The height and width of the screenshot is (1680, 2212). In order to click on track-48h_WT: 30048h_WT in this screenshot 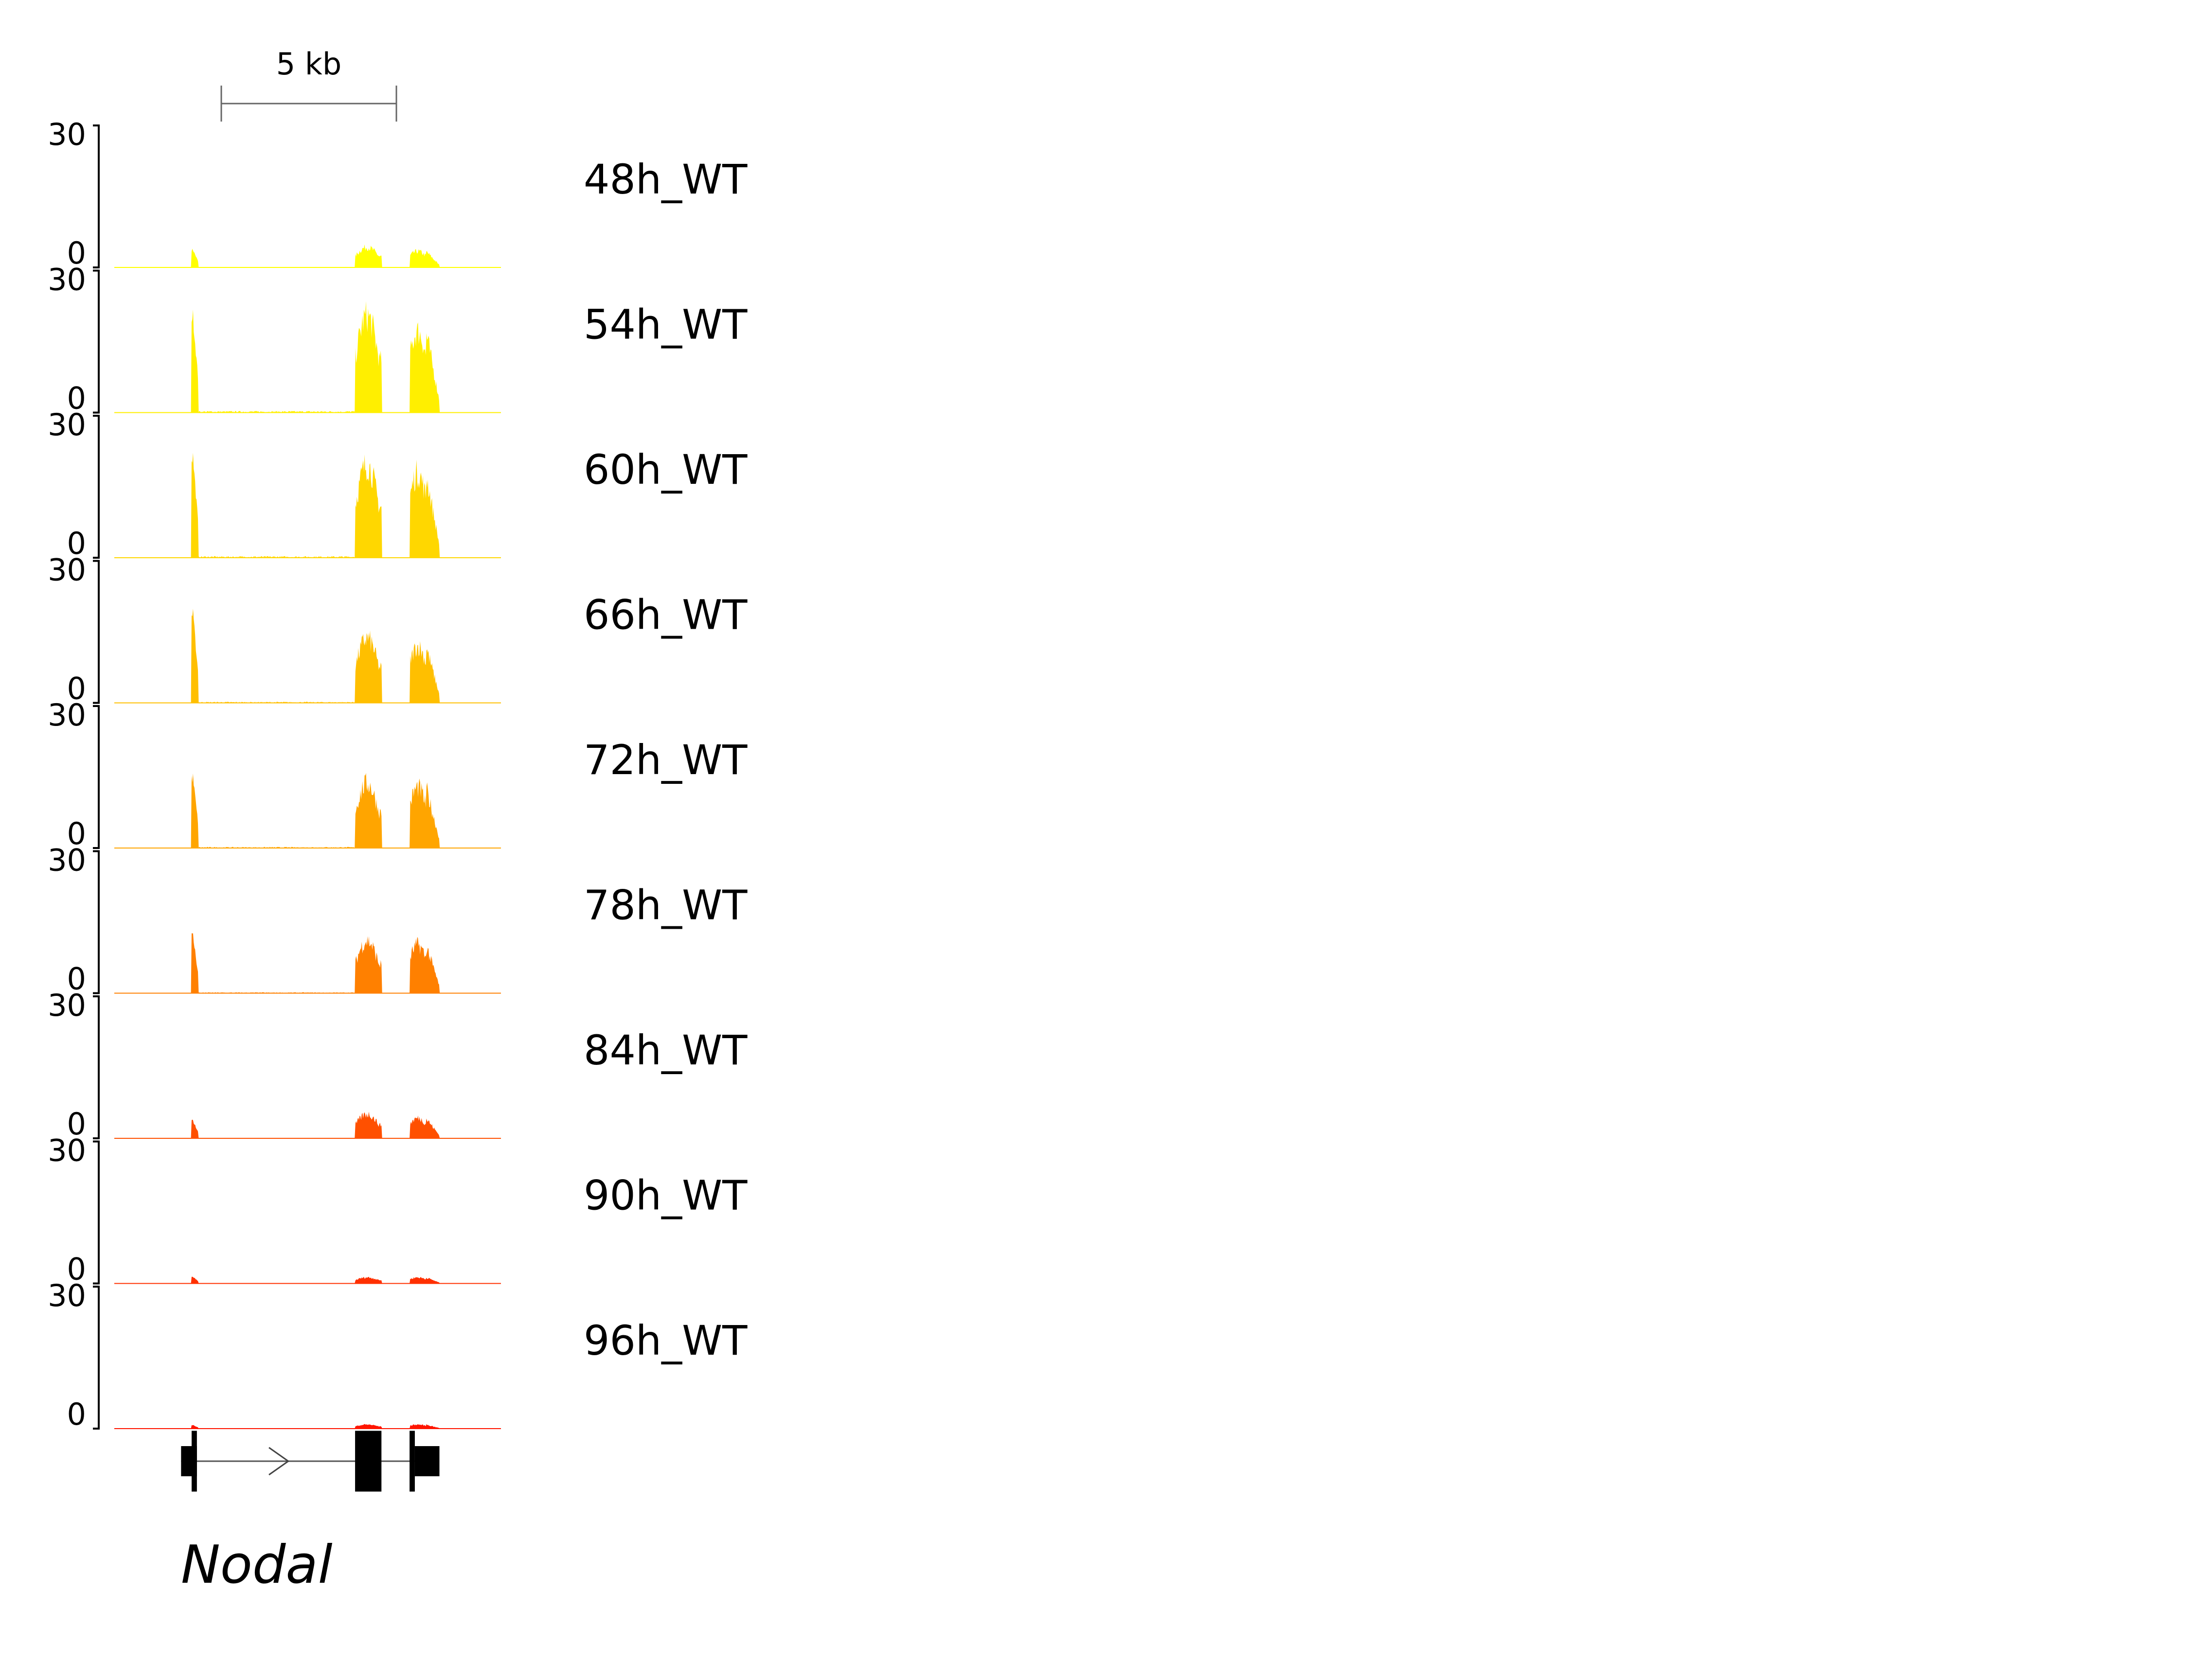, I will do `click(398, 194)`.